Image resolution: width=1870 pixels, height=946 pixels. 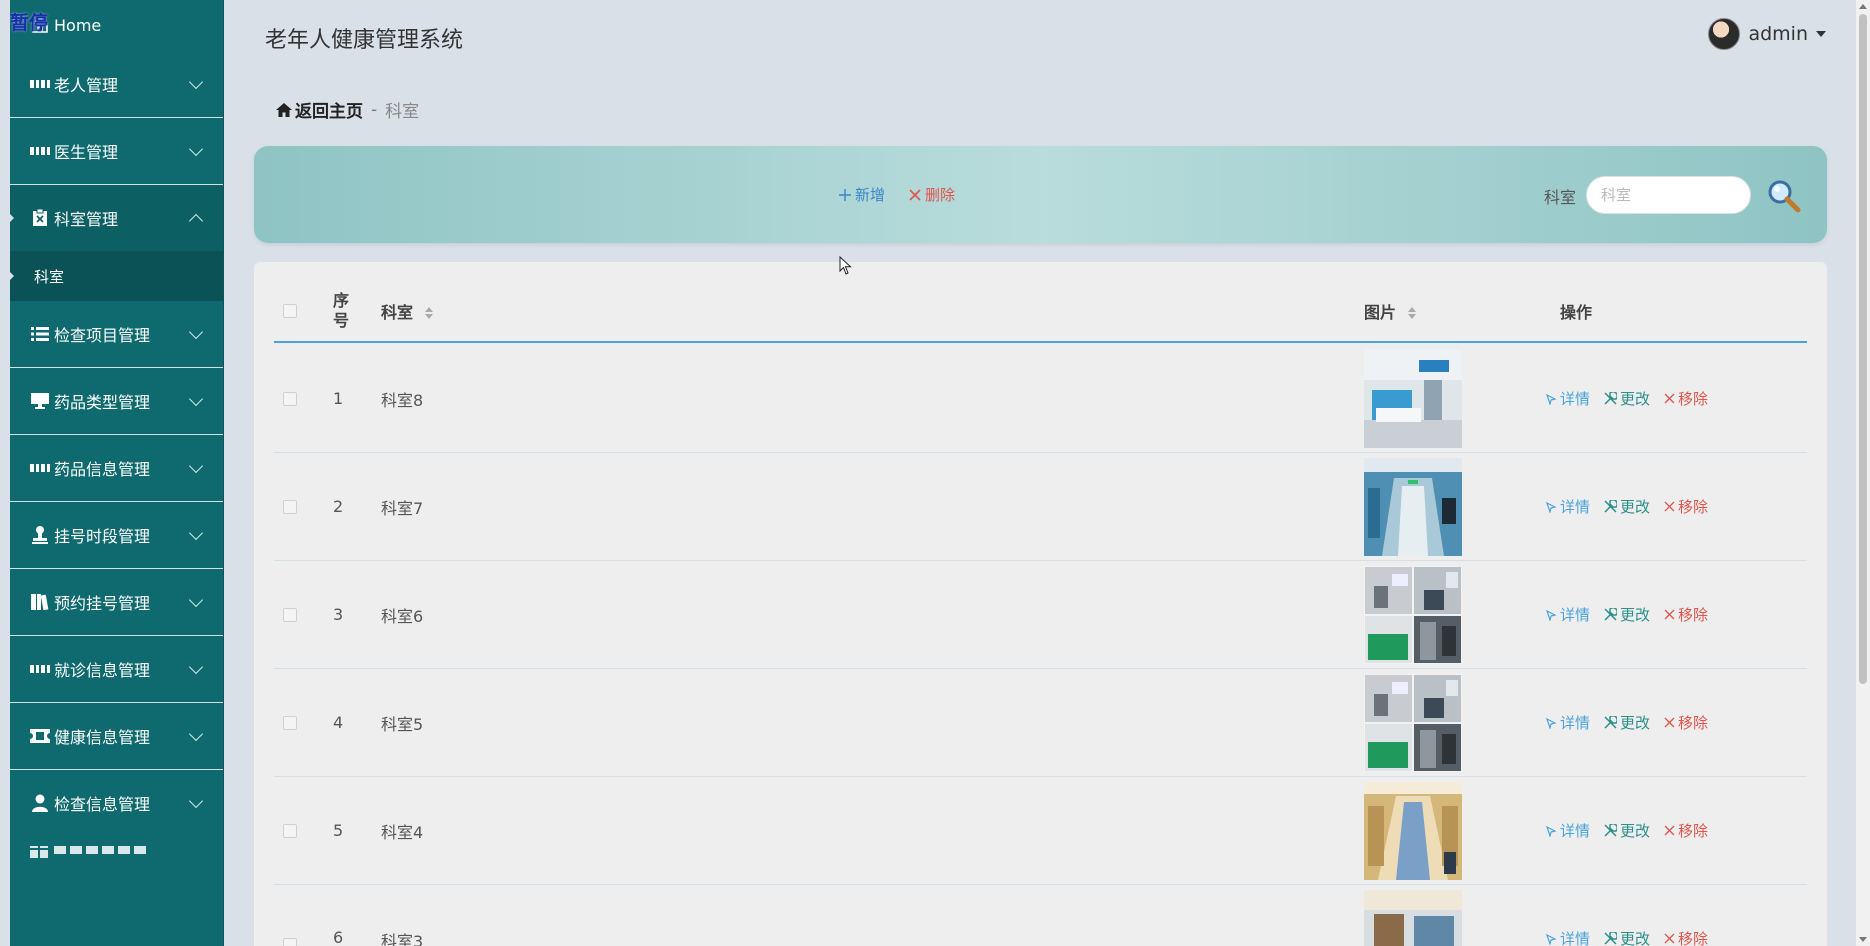 I want to click on header-name: 科室, so click(x=407, y=311).